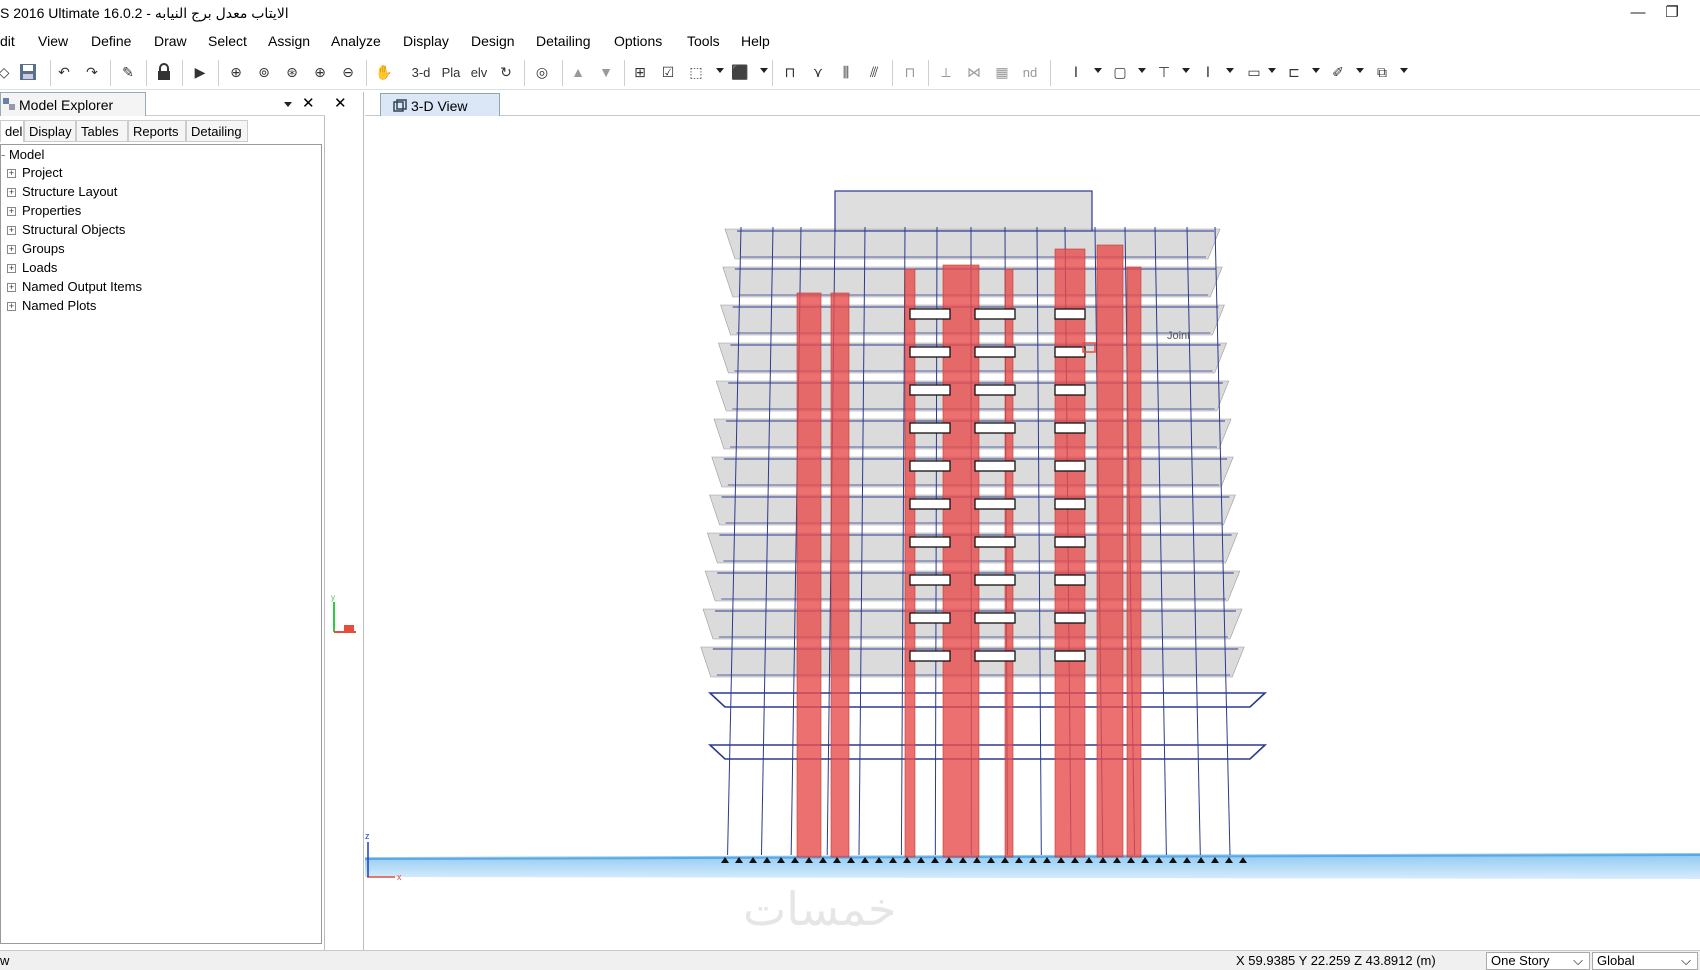  Describe the element at coordinates (236, 72) in the screenshot. I see `zoom-rubber-band-icon: ⊕` at that location.